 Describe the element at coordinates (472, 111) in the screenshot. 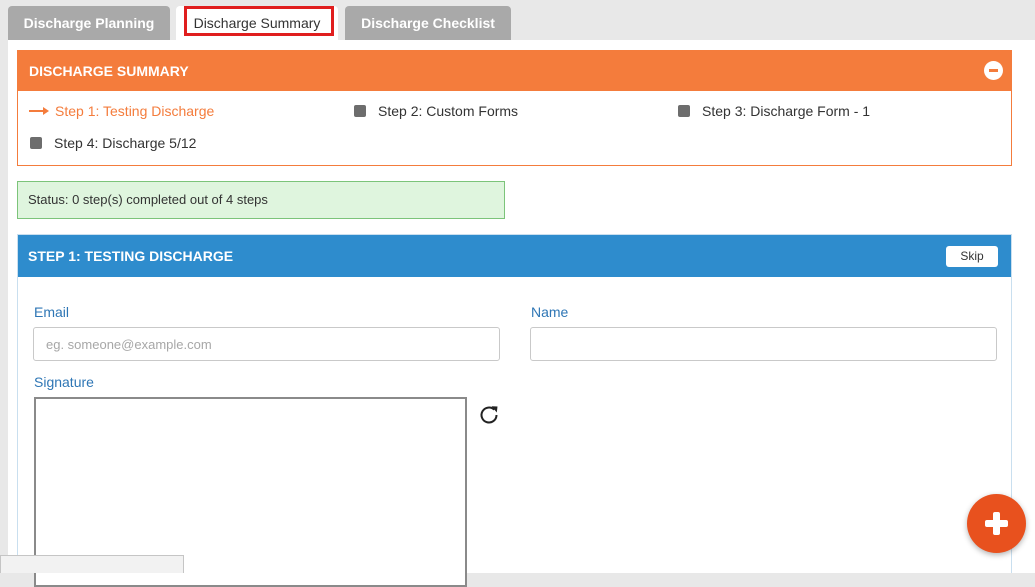

I see `step-2-name: Custom Forms` at that location.